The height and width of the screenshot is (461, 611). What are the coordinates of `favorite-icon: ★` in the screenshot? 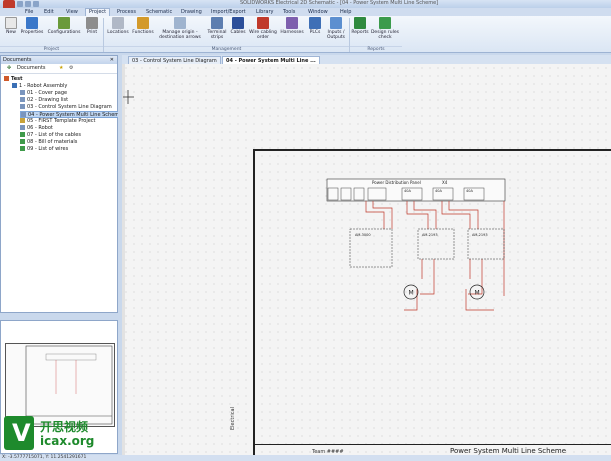 It's located at (61, 68).